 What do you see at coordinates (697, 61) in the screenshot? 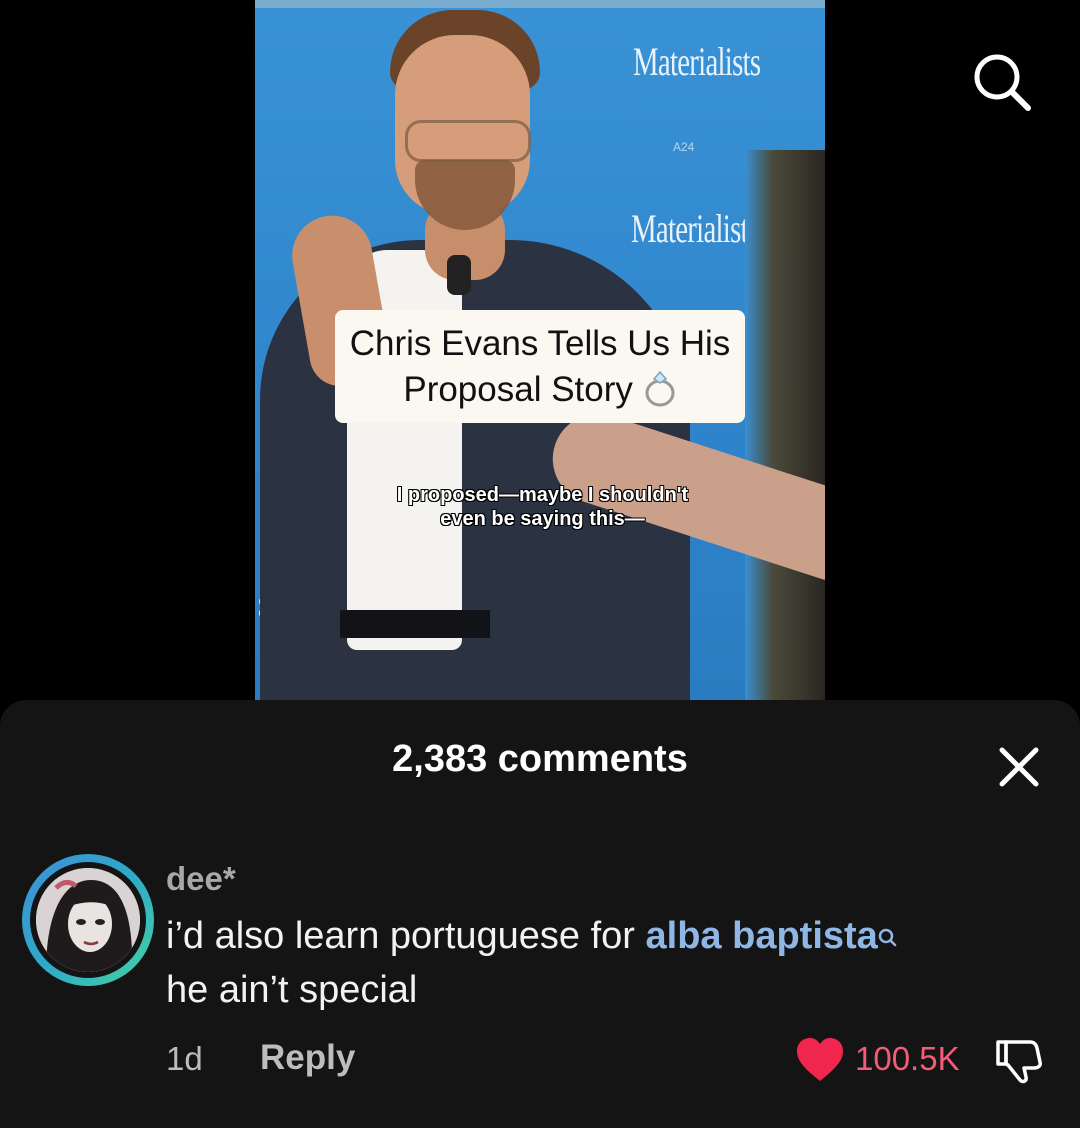
I see `backdrop-logo-top: Materialists` at bounding box center [697, 61].